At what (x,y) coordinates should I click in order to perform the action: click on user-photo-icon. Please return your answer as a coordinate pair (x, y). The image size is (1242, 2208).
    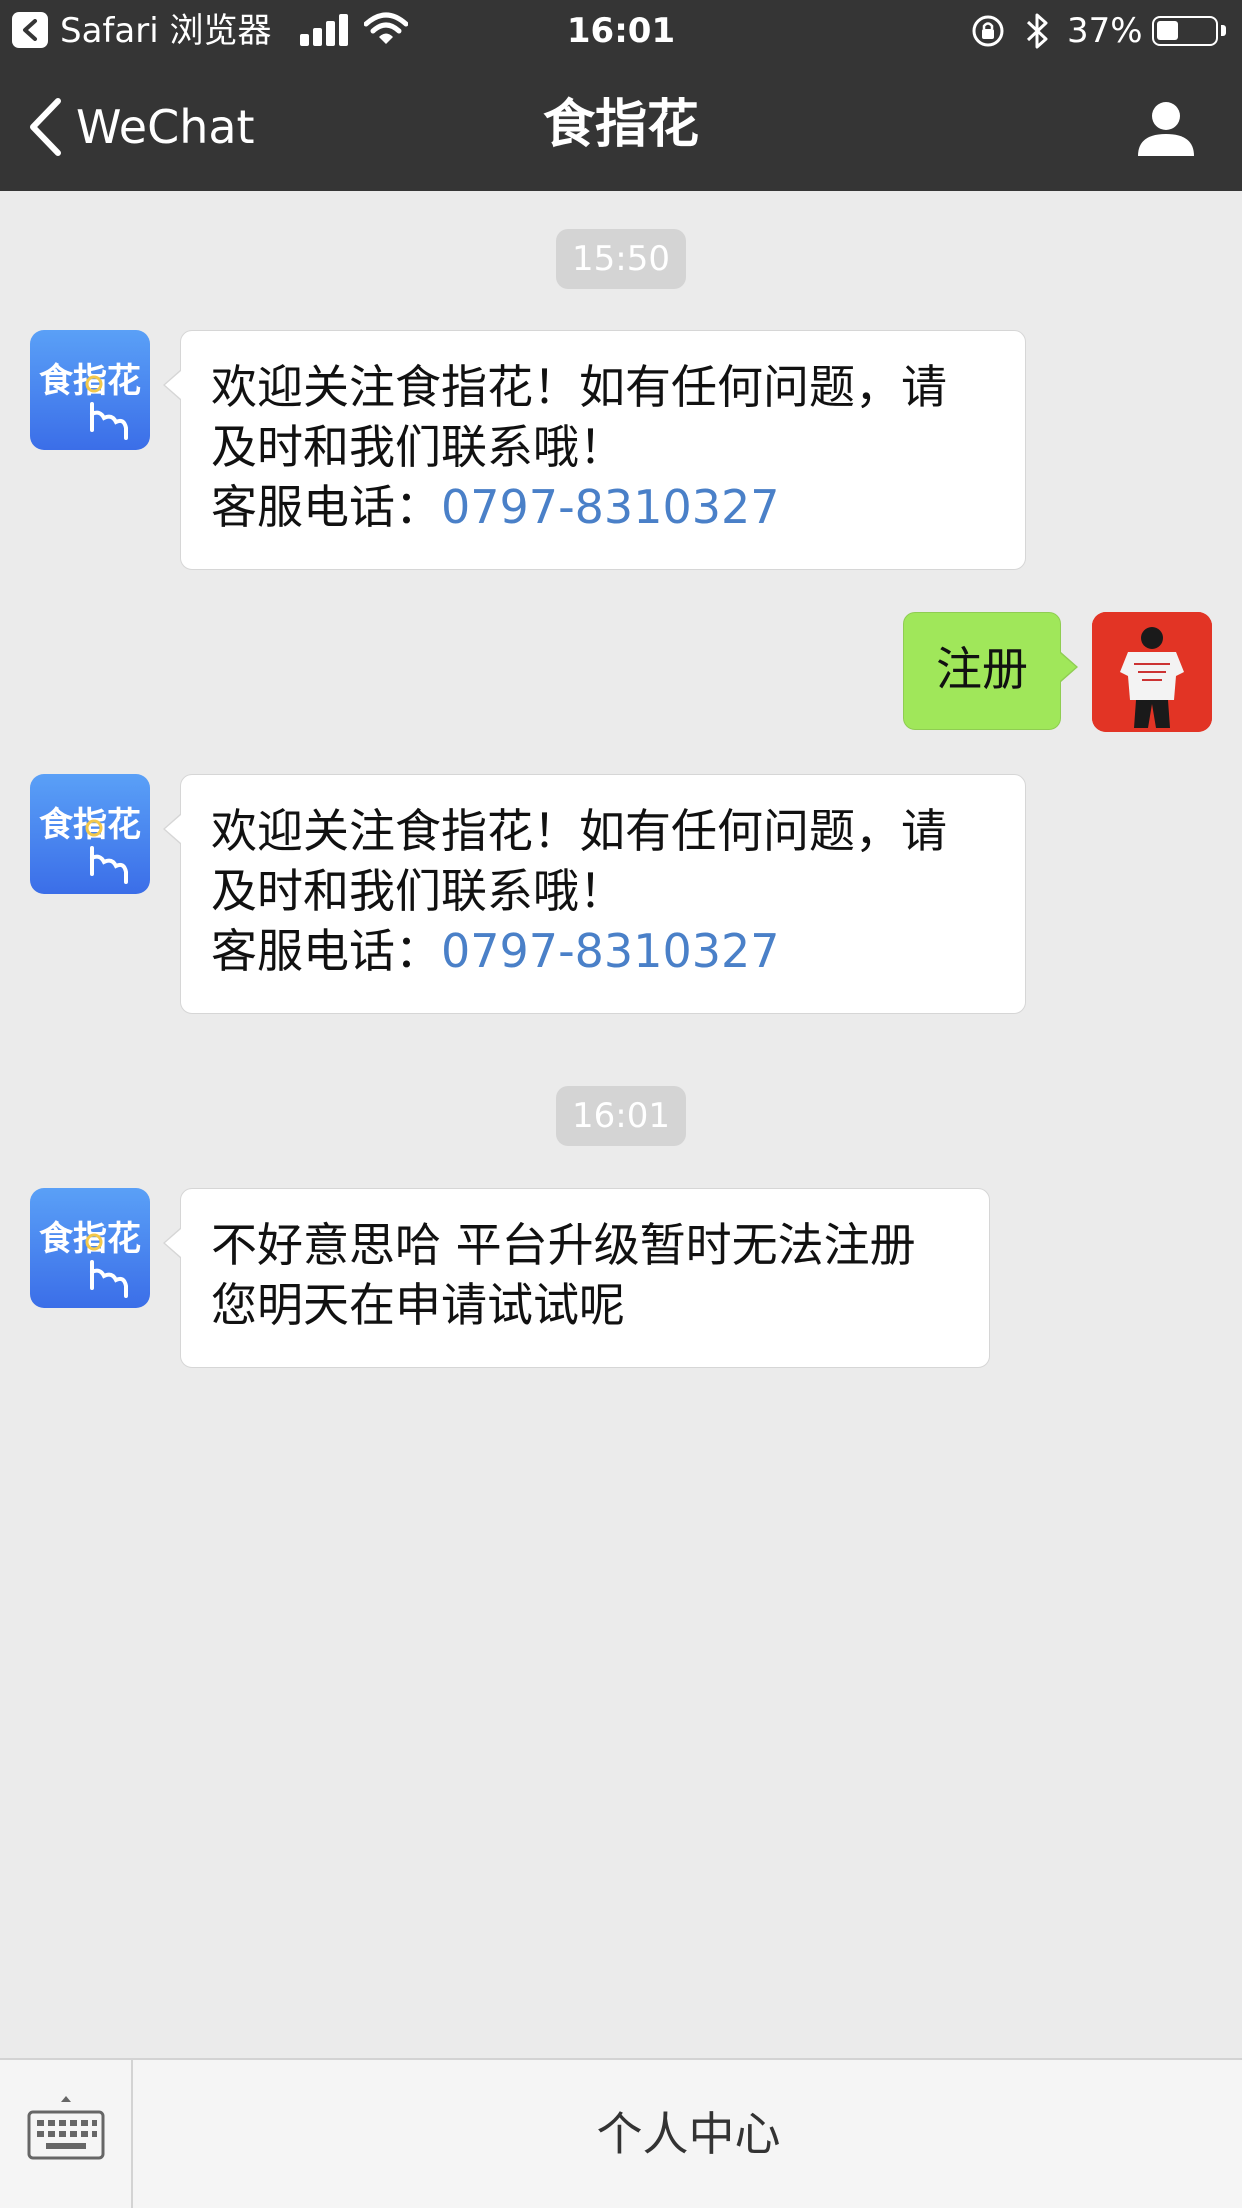
    Looking at the image, I should click on (1152, 672).